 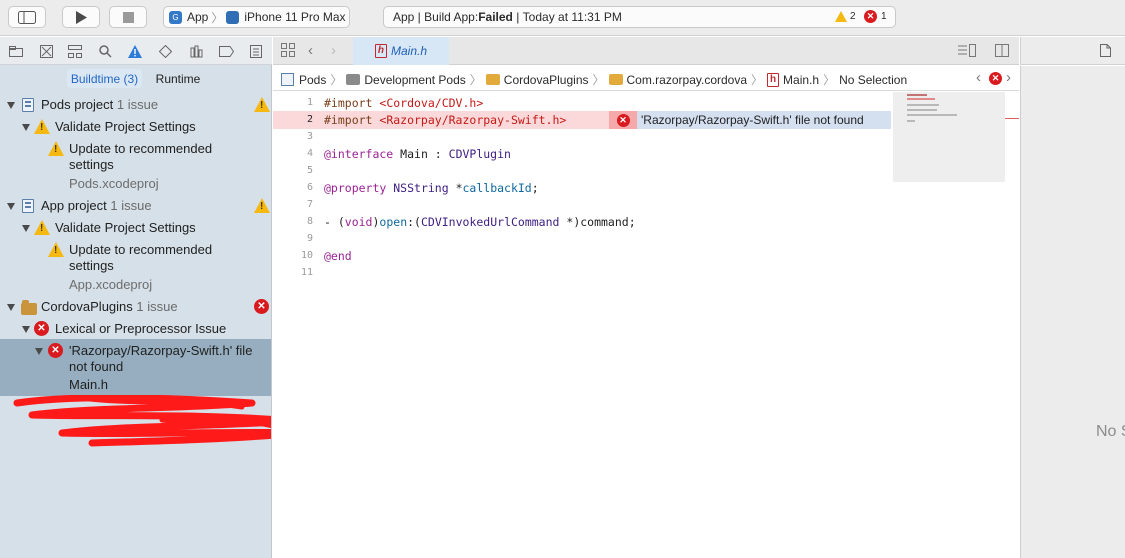 I want to click on symbol-navigator-icon, so click(x=75, y=51).